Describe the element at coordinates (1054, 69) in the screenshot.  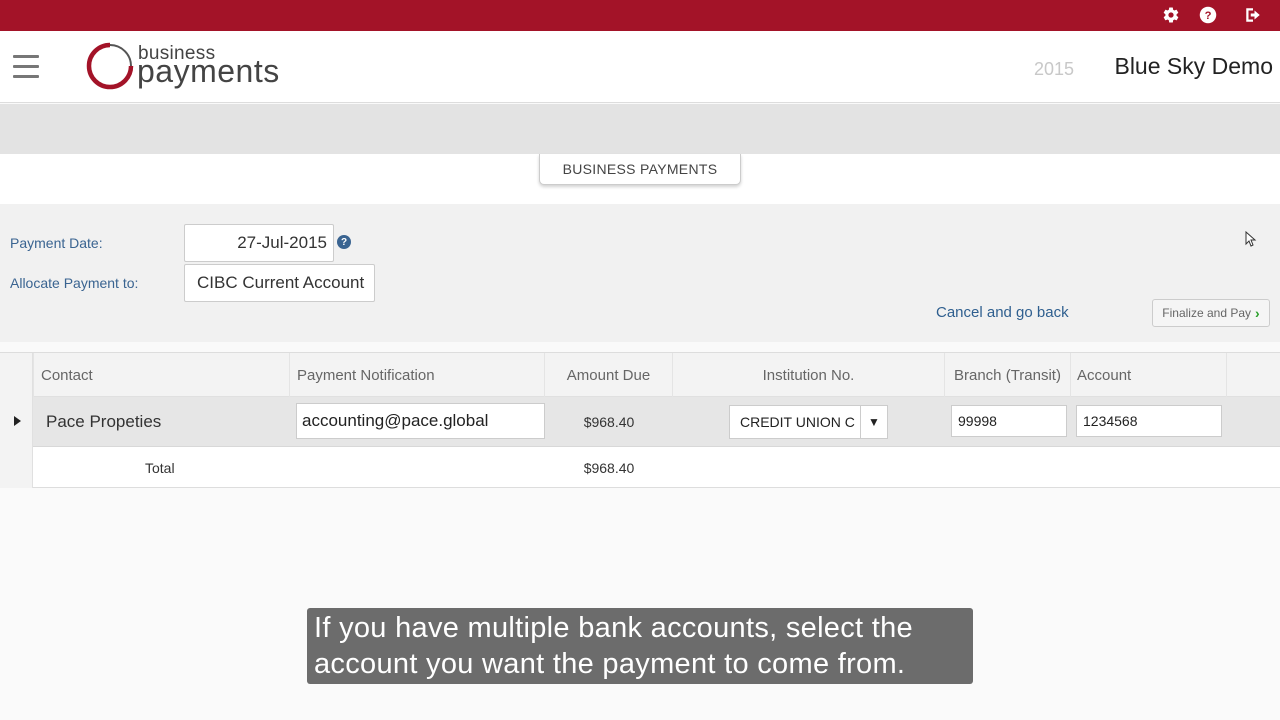
I see `year-label: 2015` at that location.